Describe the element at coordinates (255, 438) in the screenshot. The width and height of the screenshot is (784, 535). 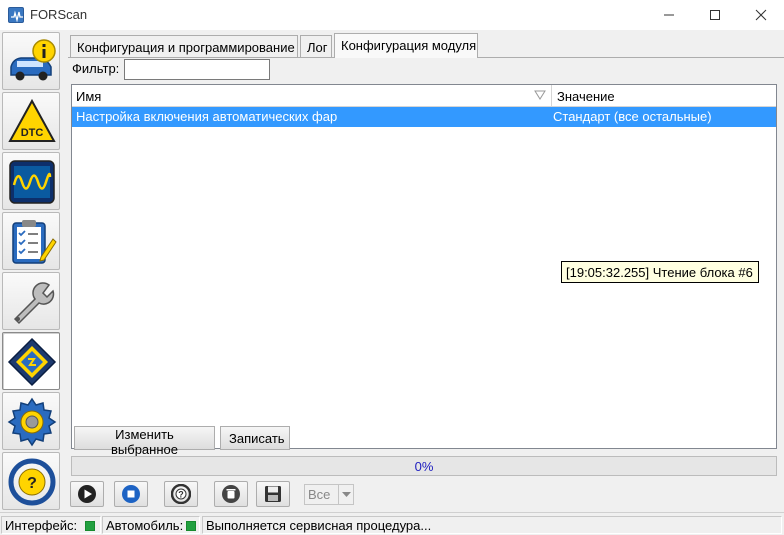
I see `write-button: Записать` at that location.